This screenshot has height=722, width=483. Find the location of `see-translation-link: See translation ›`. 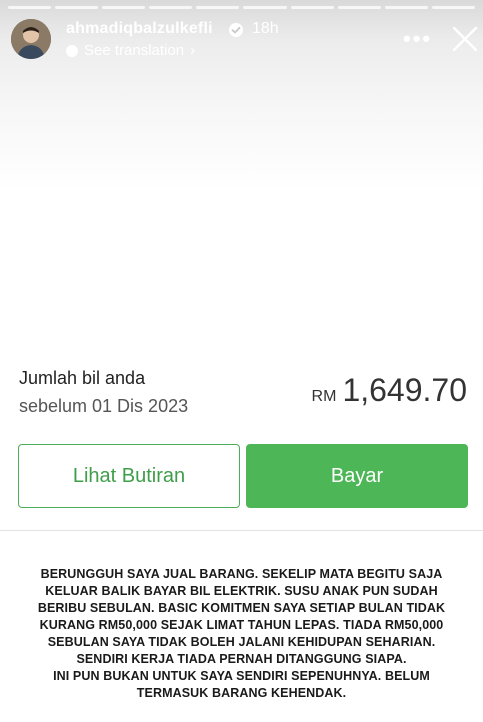

see-translation-link: See translation › is located at coordinates (130, 50).